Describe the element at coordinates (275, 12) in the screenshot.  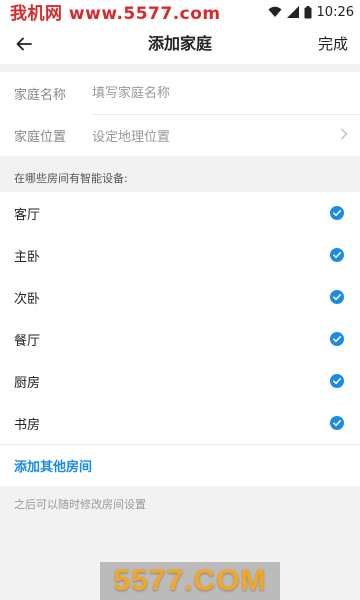
I see `wifi-icon` at that location.